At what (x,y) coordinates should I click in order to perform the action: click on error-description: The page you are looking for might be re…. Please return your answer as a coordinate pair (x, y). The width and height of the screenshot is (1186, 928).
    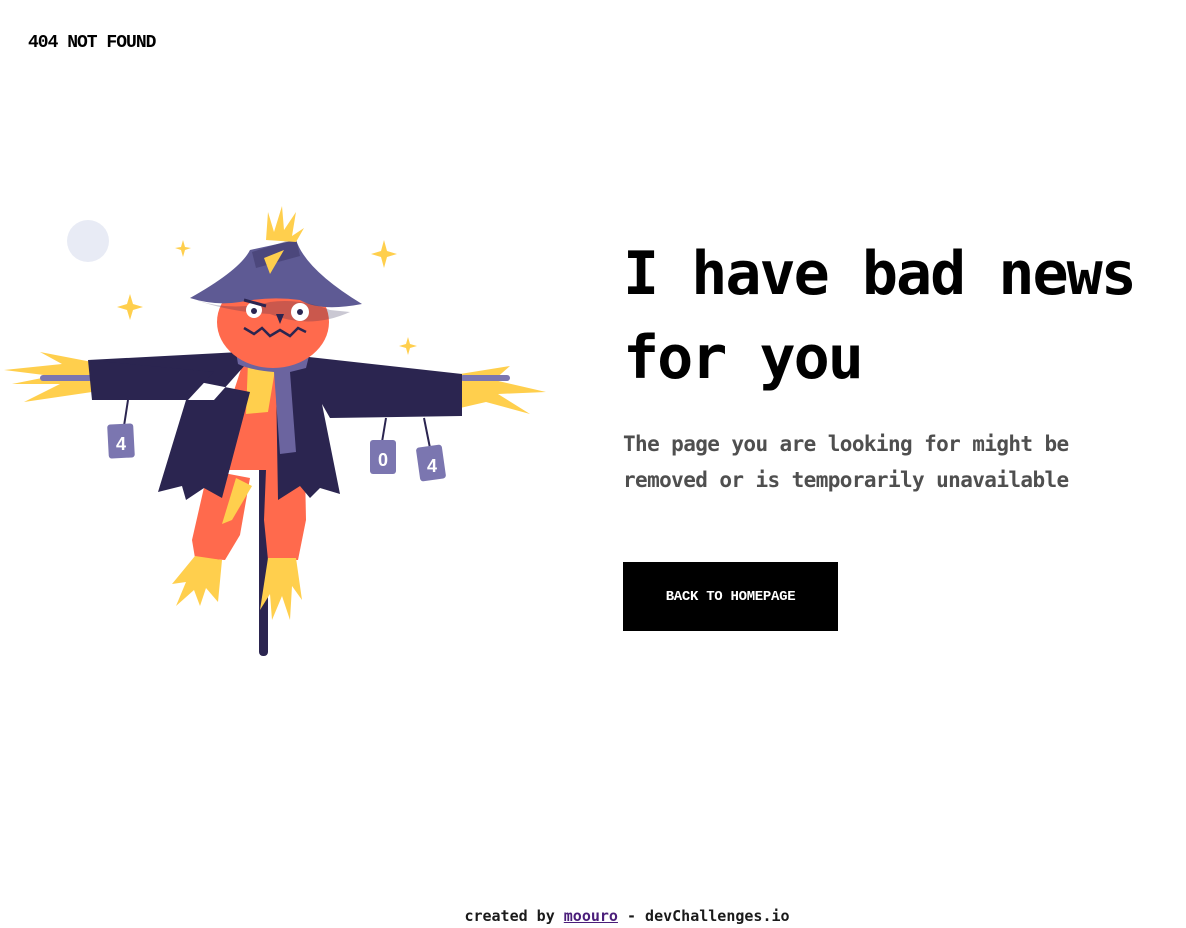
    Looking at the image, I should click on (893, 462).